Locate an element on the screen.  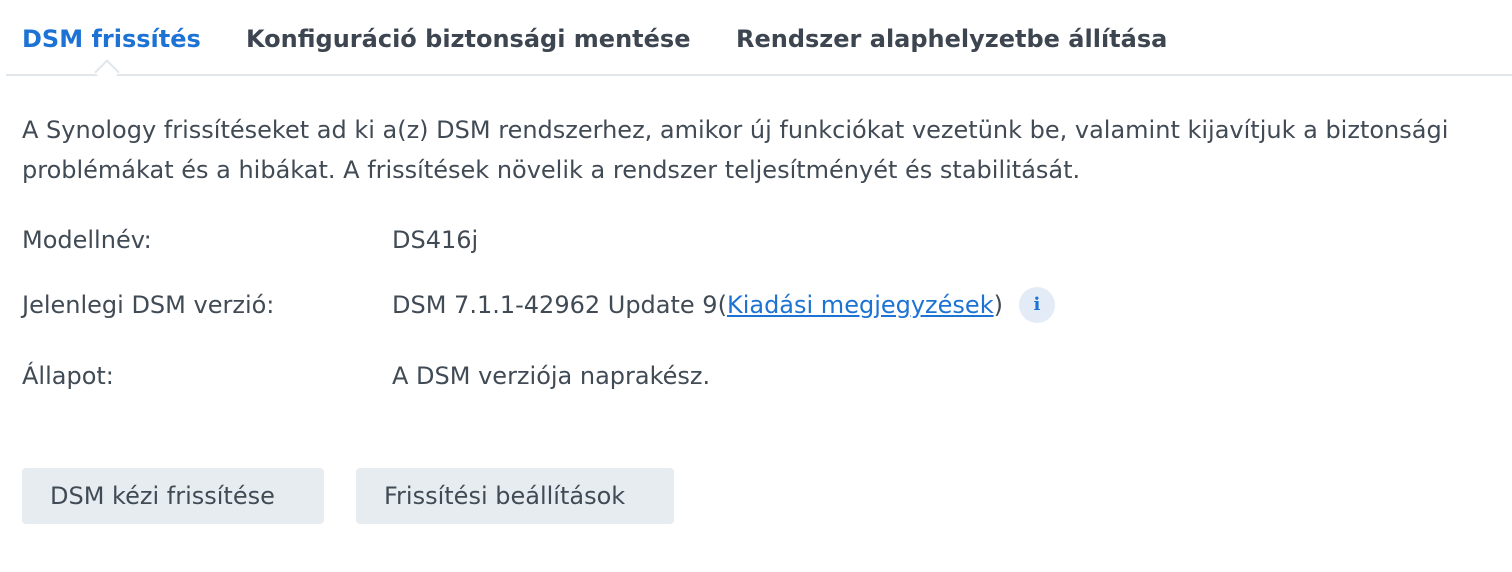
model-value: DS416j is located at coordinates (435, 240).